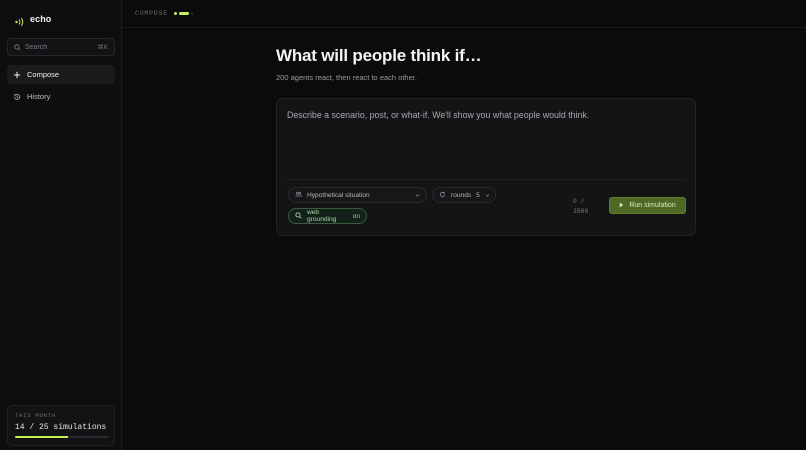  What do you see at coordinates (464, 14) in the screenshot?
I see `topbar: COMPOSE` at bounding box center [464, 14].